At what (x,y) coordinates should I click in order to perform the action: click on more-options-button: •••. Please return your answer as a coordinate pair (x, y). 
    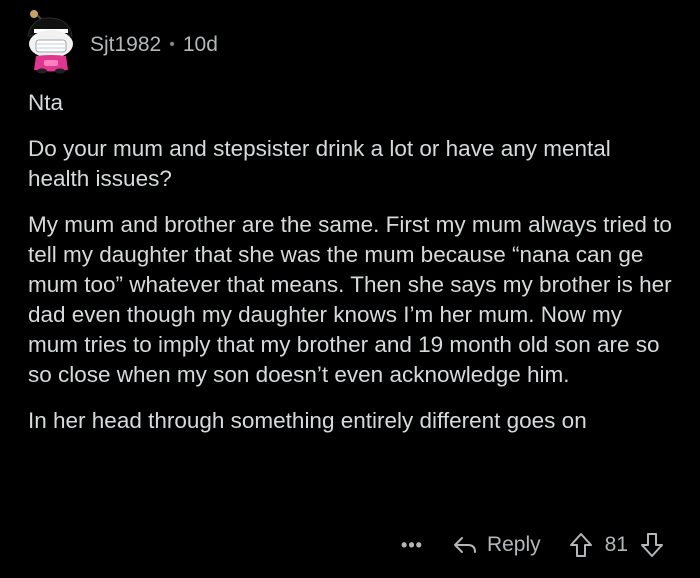
    Looking at the image, I should click on (412, 545).